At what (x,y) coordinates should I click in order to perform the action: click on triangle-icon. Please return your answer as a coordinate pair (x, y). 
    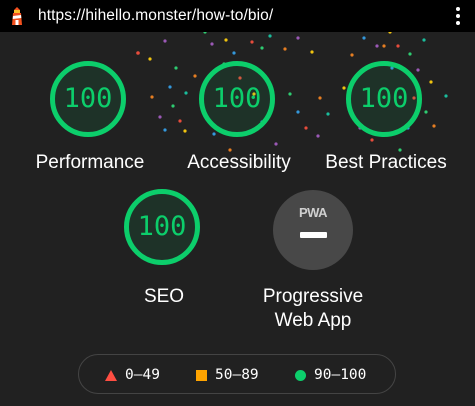
    Looking at the image, I should click on (111, 375).